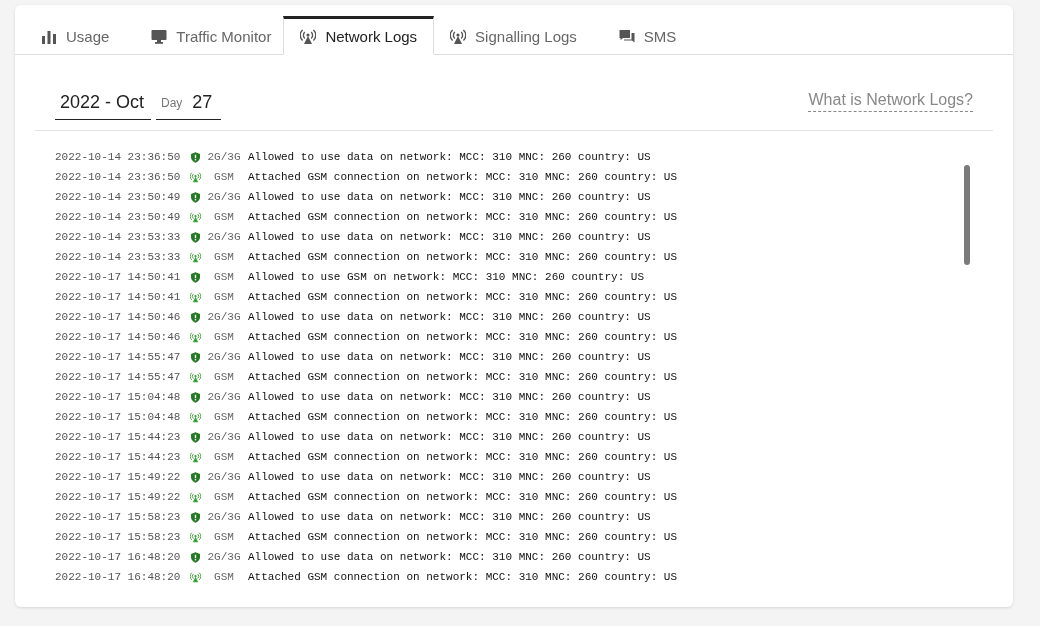 The width and height of the screenshot is (1040, 626). I want to click on help-link: What is Network Logs?, so click(890, 101).